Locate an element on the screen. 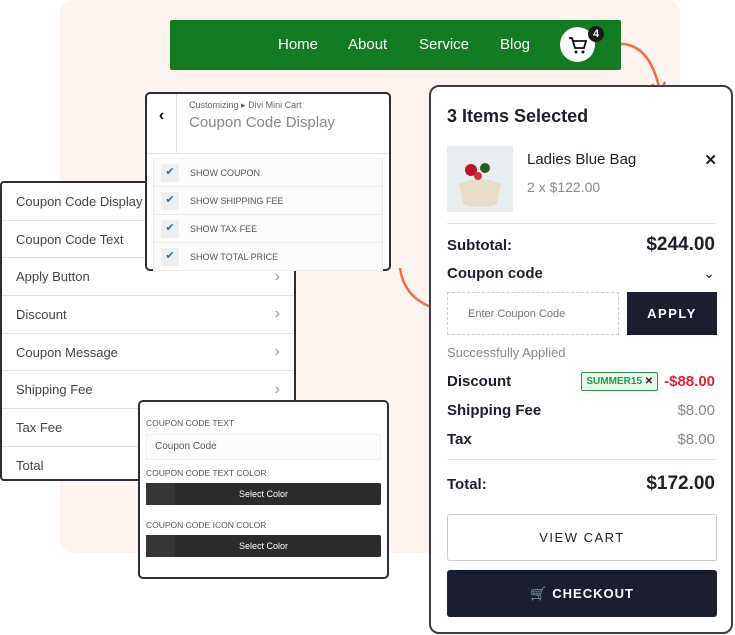 This screenshot has width=735, height=635. settings-item-label: Tax Fee is located at coordinates (39, 427).